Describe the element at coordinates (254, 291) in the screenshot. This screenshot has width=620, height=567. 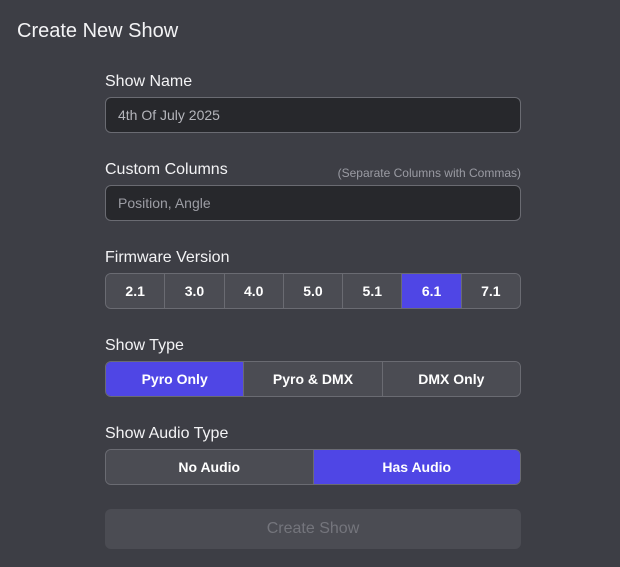
I see `firmware-option-4-0: 4.0` at that location.